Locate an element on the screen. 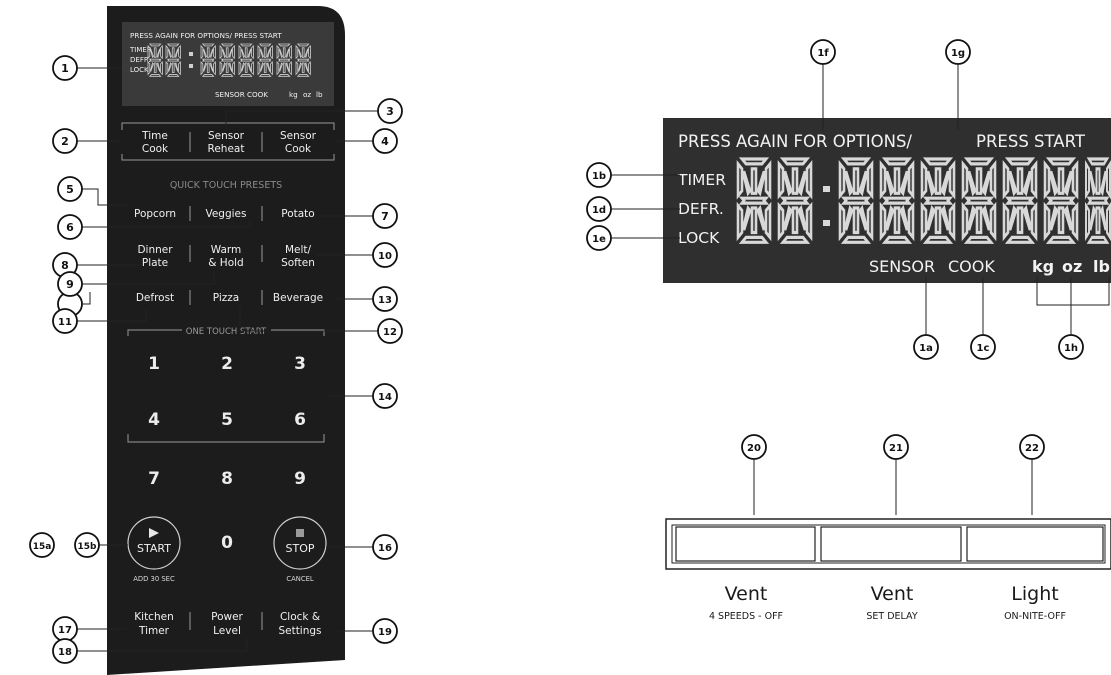  digit-7-button: 7 is located at coordinates (154, 479).